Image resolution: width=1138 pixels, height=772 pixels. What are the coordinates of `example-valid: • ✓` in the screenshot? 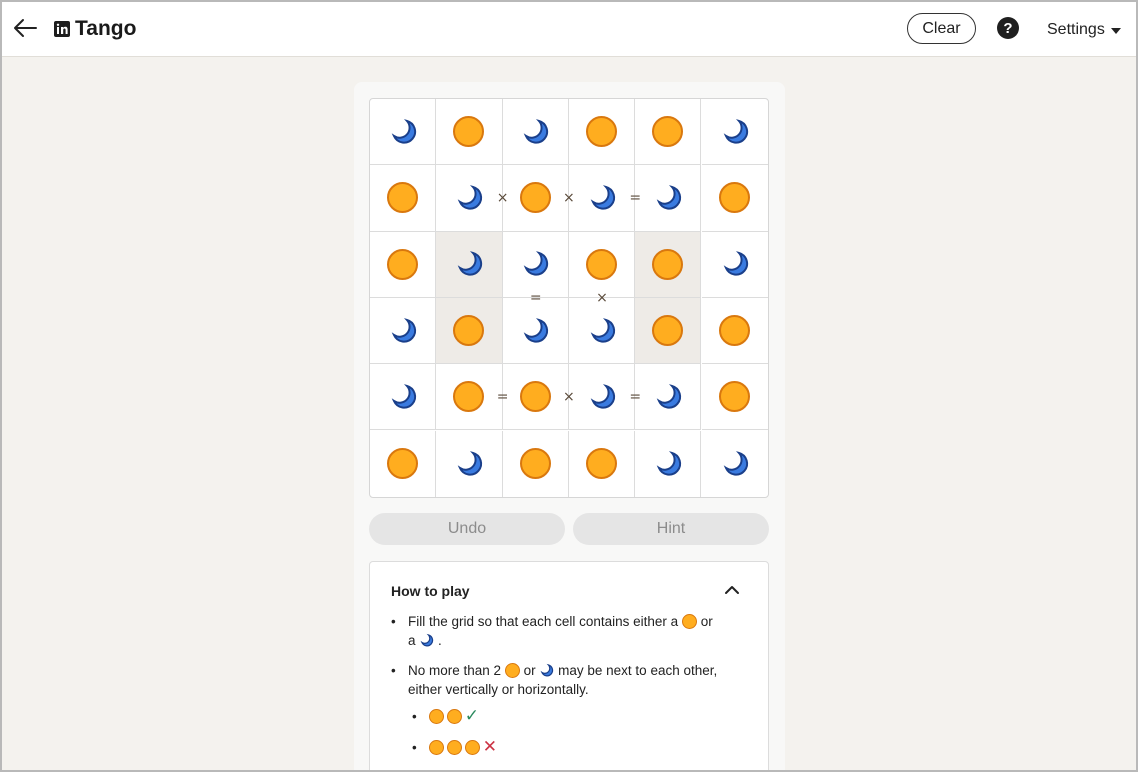 It's located at (445, 716).